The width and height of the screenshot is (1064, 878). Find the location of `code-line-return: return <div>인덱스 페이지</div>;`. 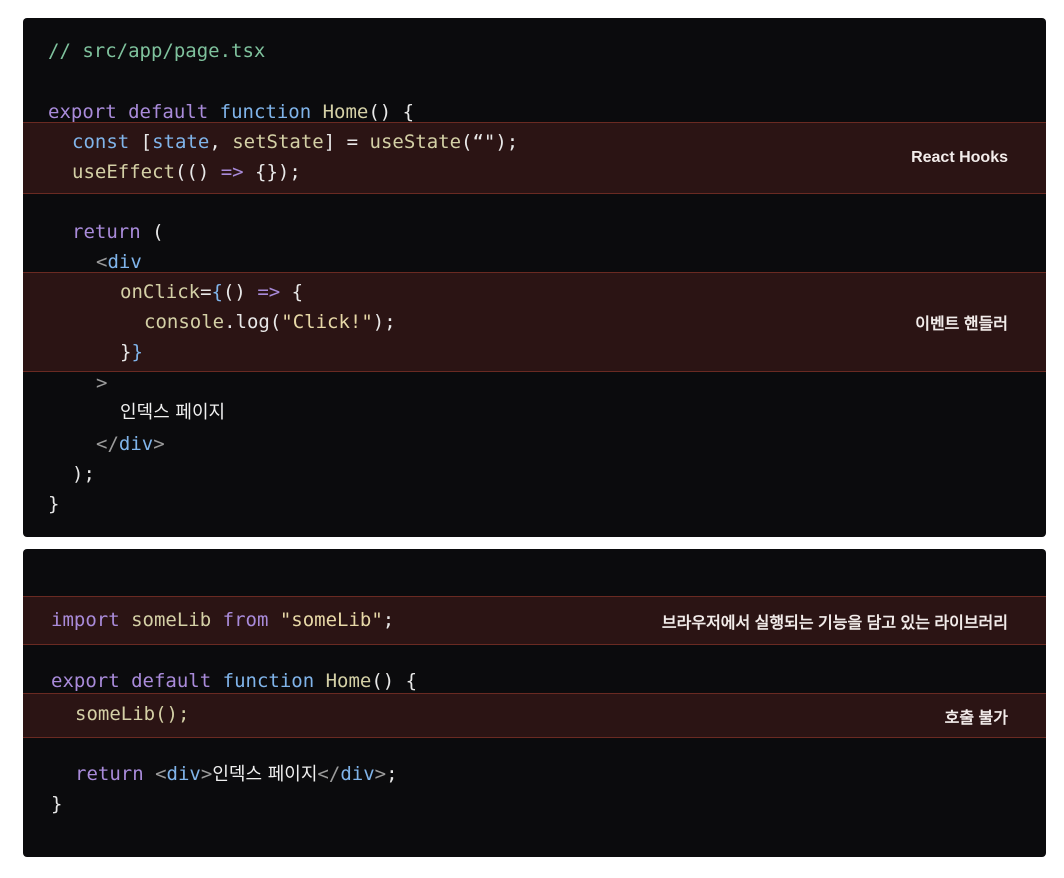

code-line-return: return <div>인덱스 페이지</div>; is located at coordinates (236, 774).